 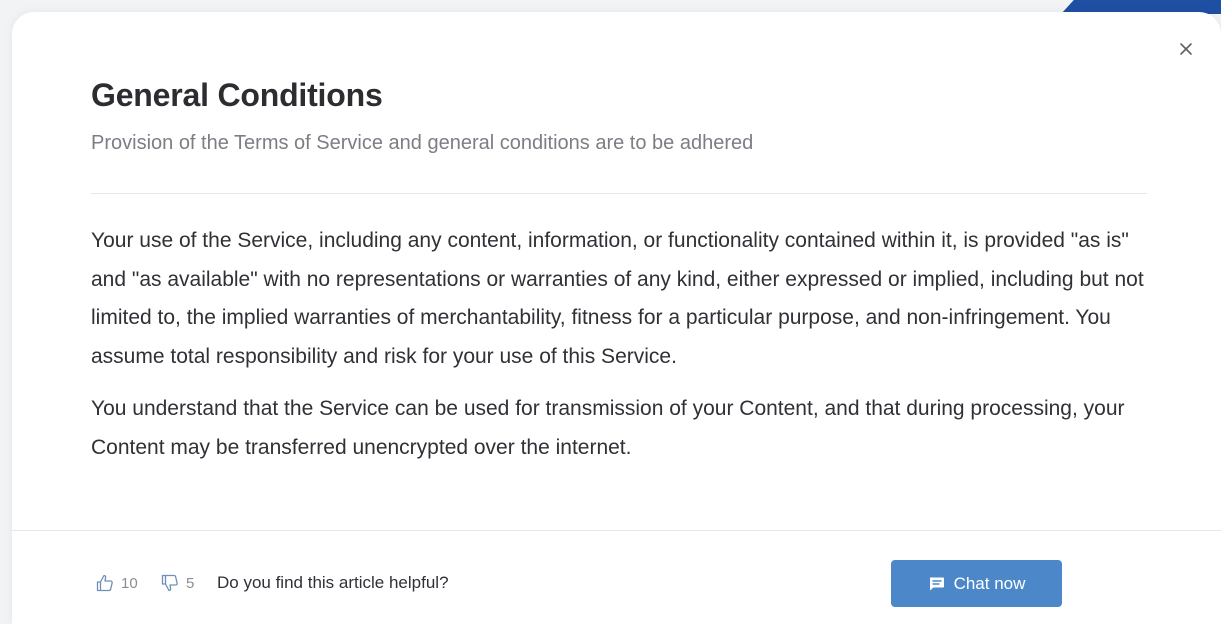 What do you see at coordinates (104, 583) in the screenshot?
I see `thumbs-up-icon` at bounding box center [104, 583].